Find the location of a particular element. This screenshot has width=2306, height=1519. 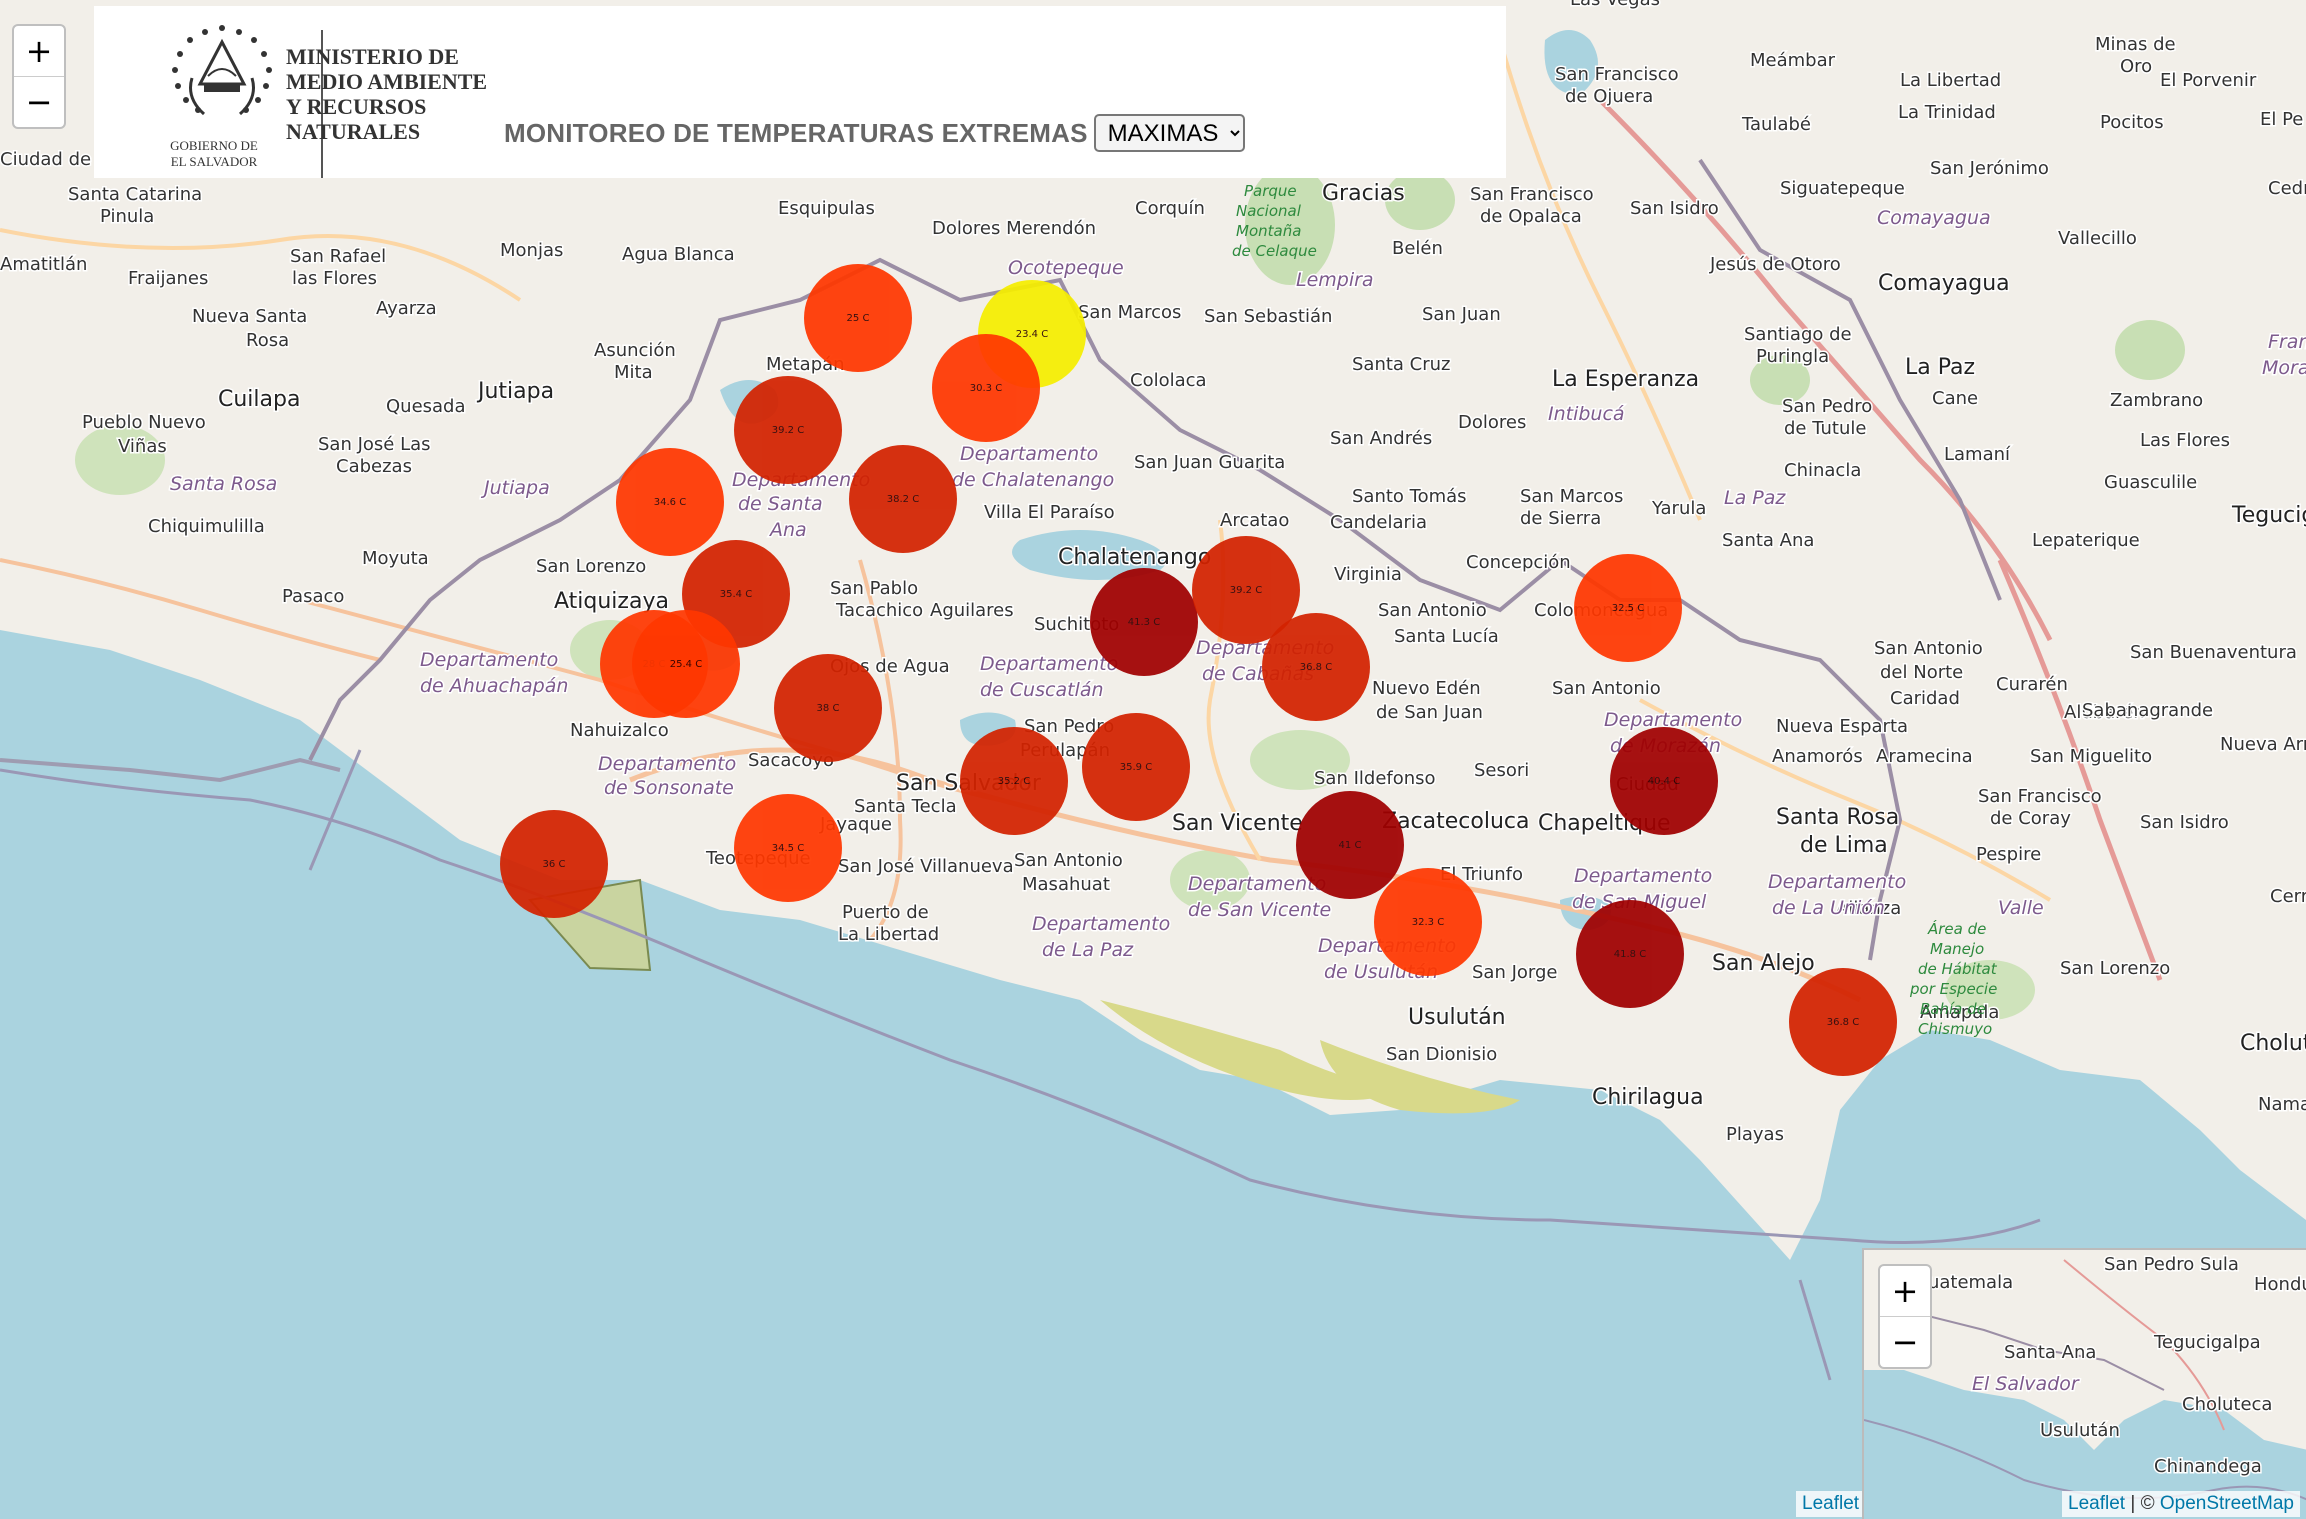

svg-text: La Paz is located at coordinates (1755, 498).